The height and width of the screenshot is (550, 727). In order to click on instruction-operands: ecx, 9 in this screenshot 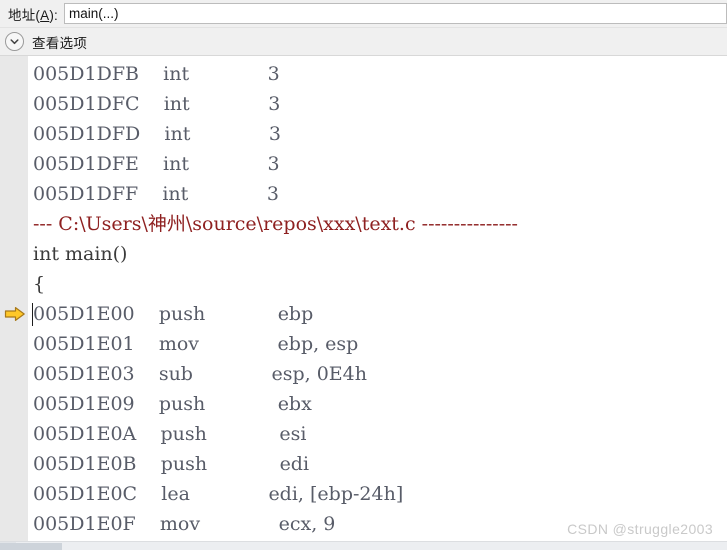, I will do `click(307, 524)`.